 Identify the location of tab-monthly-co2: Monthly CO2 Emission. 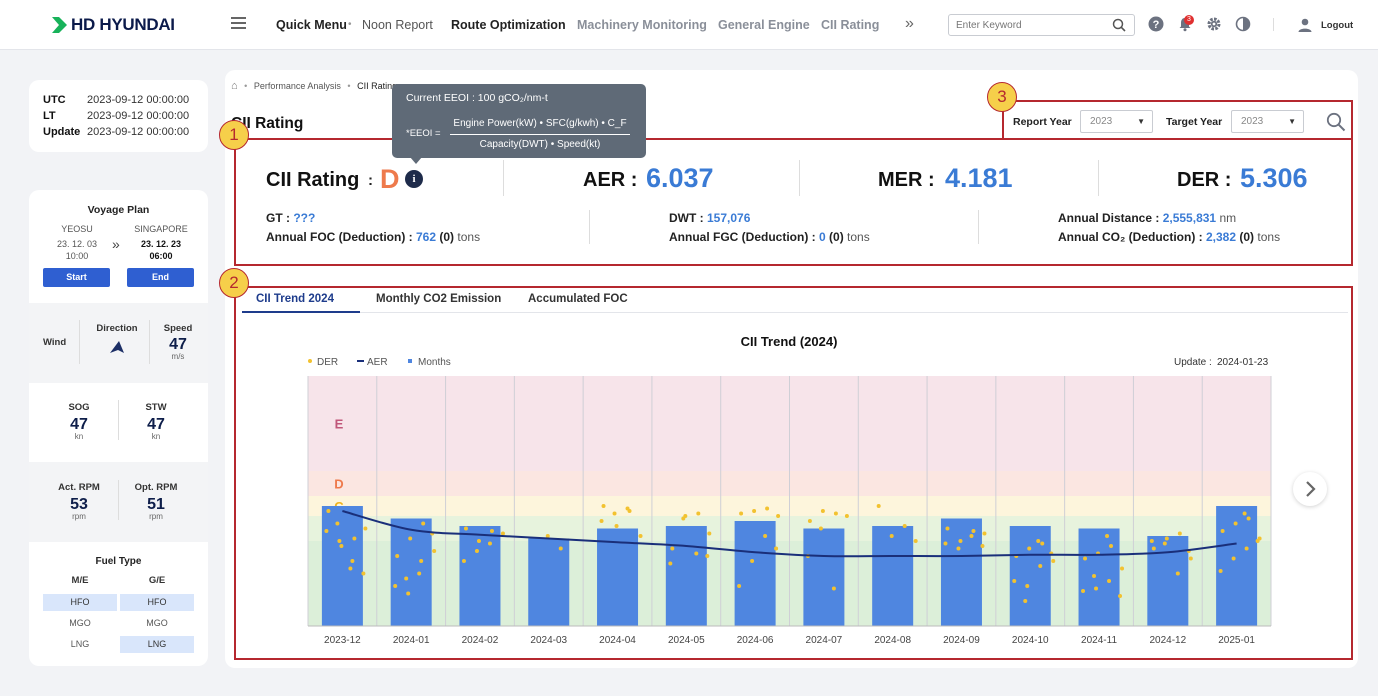
(438, 299).